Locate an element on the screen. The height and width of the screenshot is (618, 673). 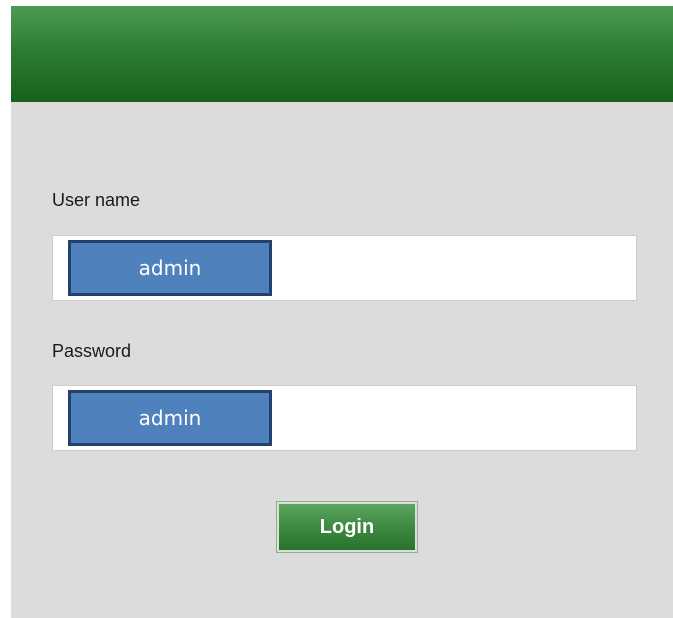
password-label: Password is located at coordinates (92, 351).